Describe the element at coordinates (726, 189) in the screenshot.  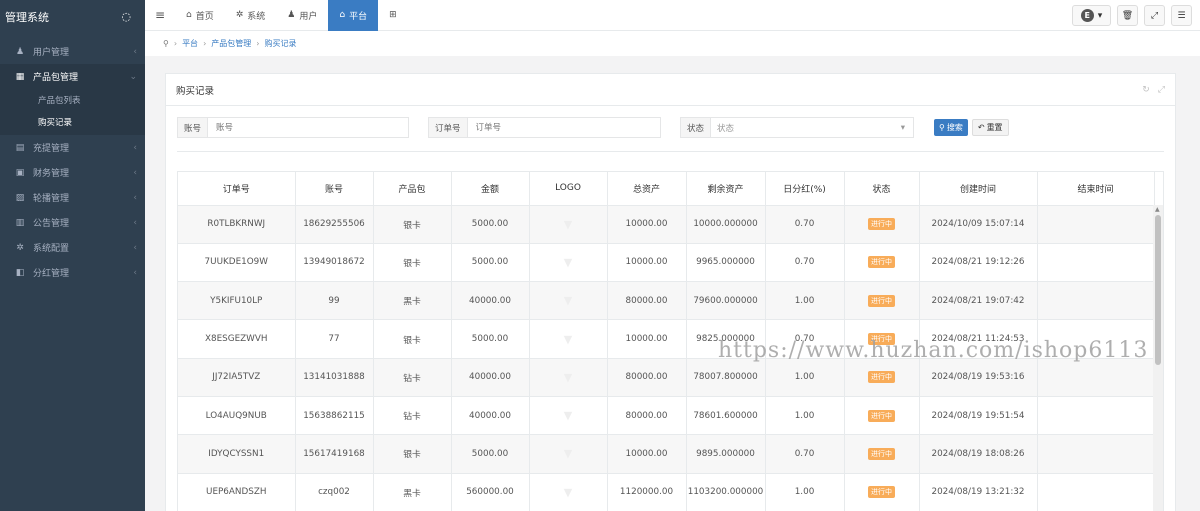
I see `column-header: 剩余资产` at that location.